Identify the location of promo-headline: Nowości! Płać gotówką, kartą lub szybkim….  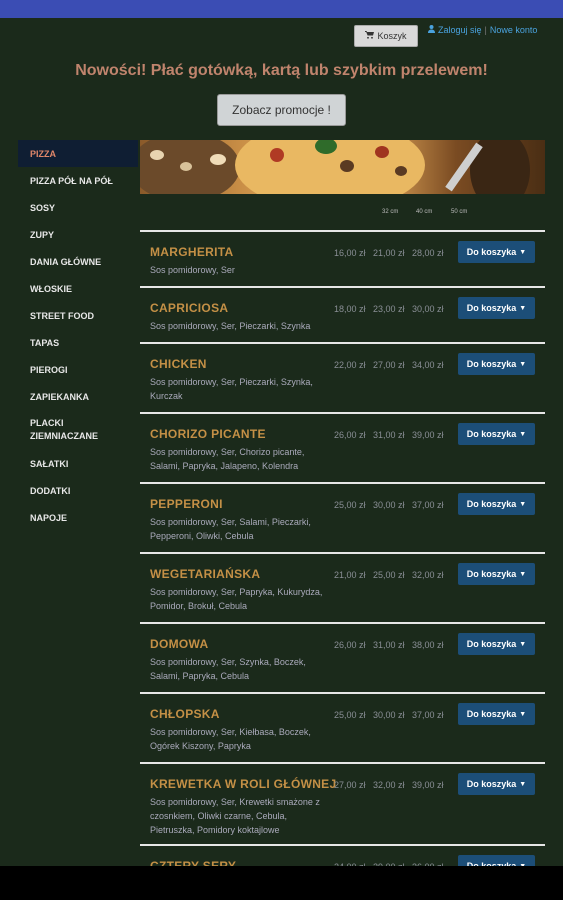
(281, 70).